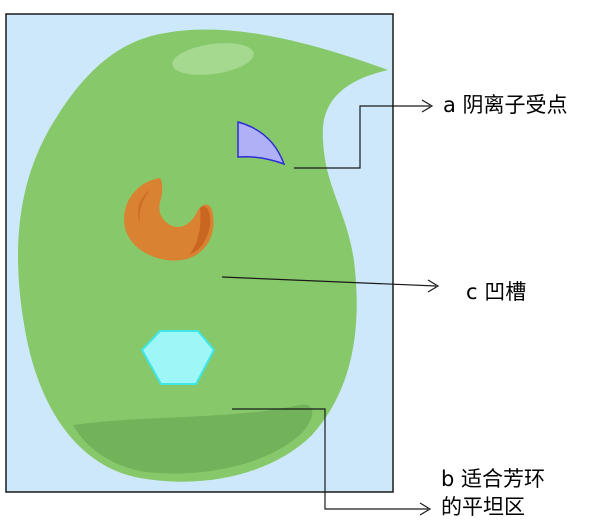 Image resolution: width=605 pixels, height=531 pixels. Describe the element at coordinates (483, 507) in the screenshot. I see `label-flat-aromatic-region-line2: 的平坦区` at that location.